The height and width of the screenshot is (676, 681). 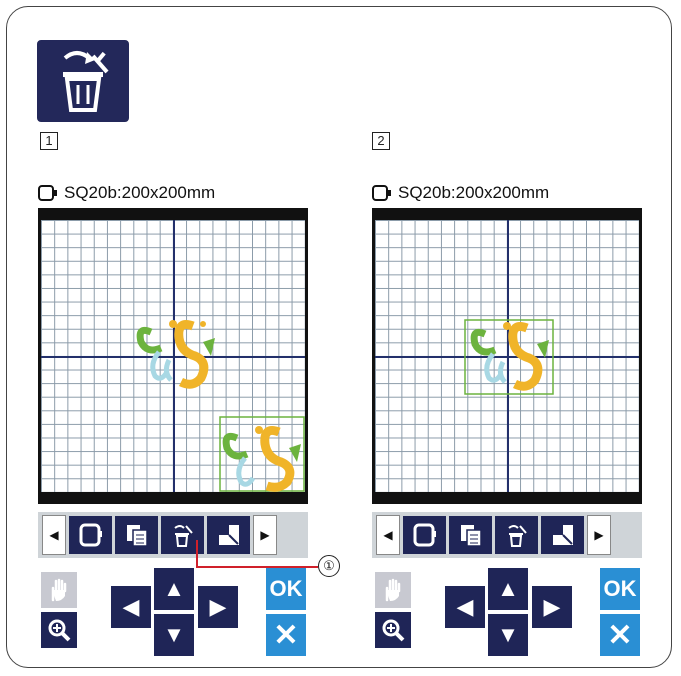 I want to click on step-1-label: 1, so click(x=49, y=141).